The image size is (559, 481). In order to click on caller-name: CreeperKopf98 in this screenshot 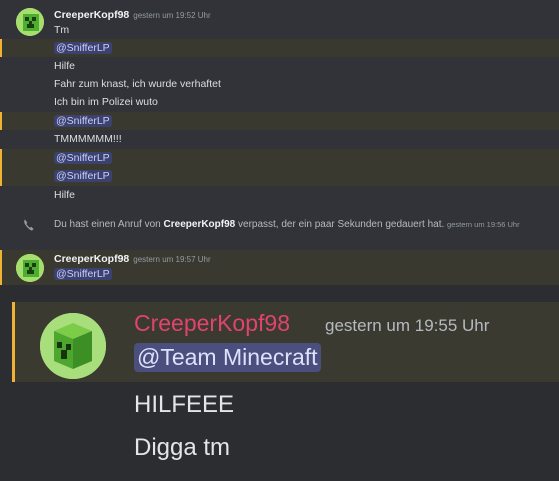, I will do `click(200, 224)`.